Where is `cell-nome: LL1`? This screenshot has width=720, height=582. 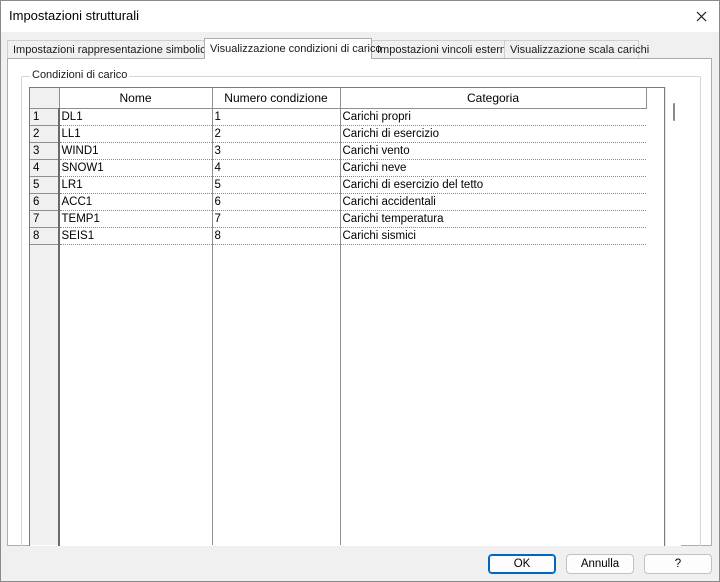
cell-nome: LL1 is located at coordinates (135, 134).